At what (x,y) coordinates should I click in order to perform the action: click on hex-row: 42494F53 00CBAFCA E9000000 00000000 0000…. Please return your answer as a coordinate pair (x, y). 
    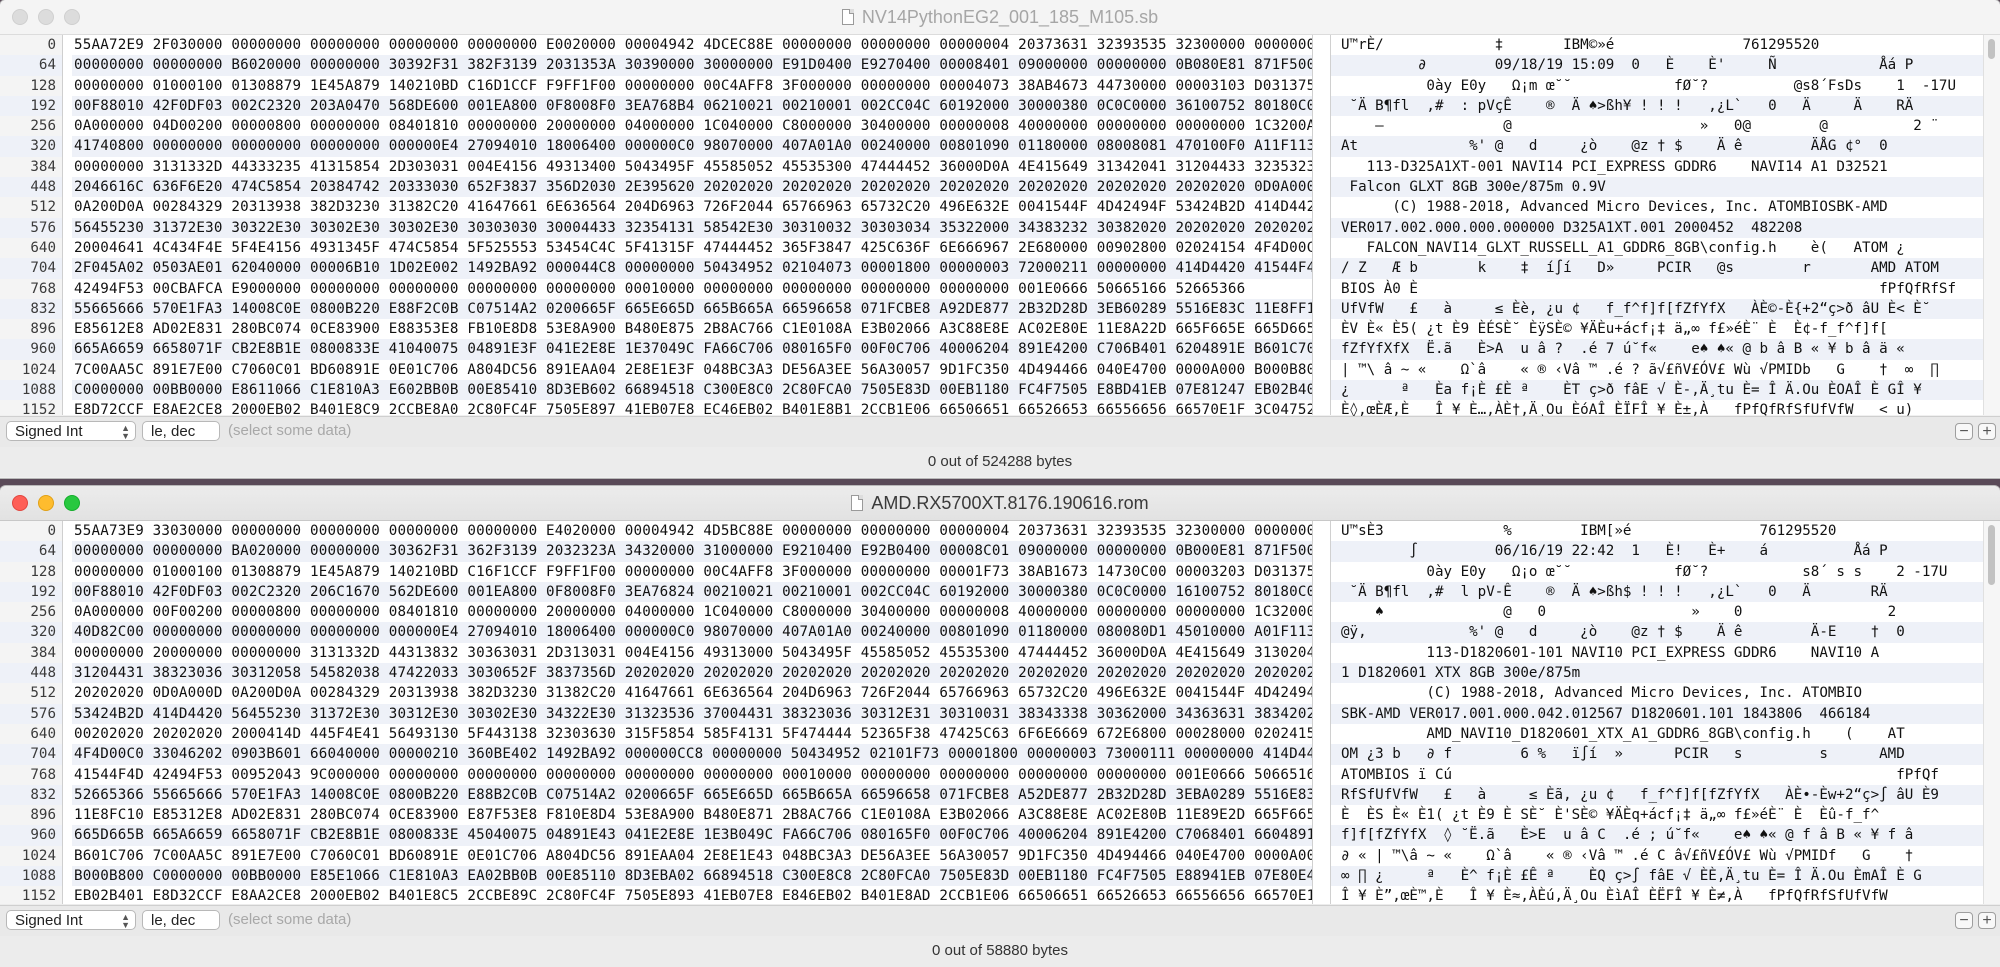
    Looking at the image, I should click on (692, 289).